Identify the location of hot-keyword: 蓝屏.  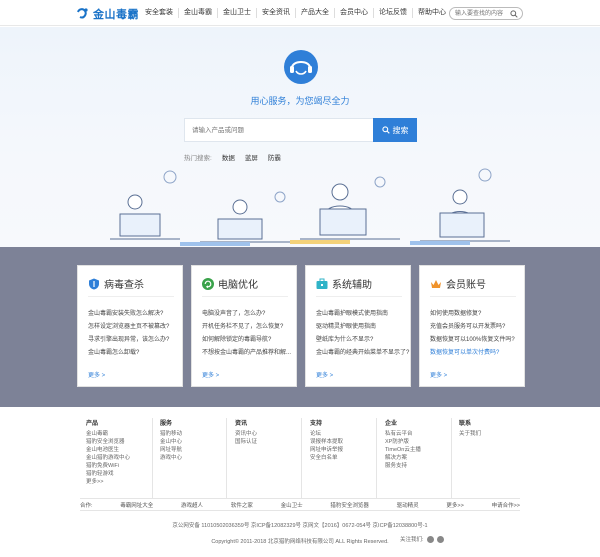
(251, 157).